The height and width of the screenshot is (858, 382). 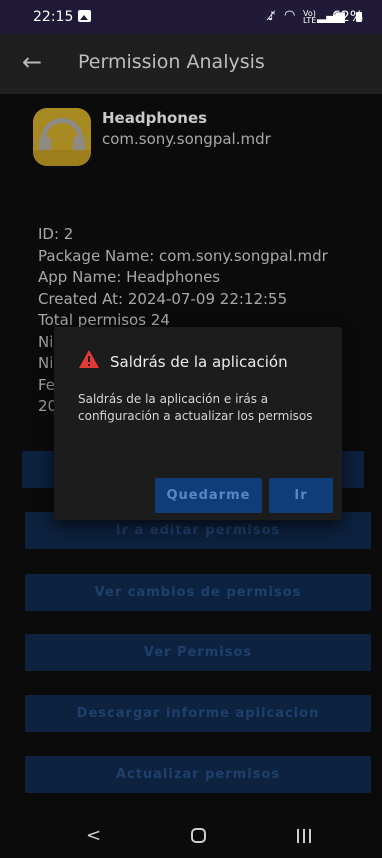 What do you see at coordinates (272, 16) in the screenshot?
I see `mute-icon: ♪̸` at bounding box center [272, 16].